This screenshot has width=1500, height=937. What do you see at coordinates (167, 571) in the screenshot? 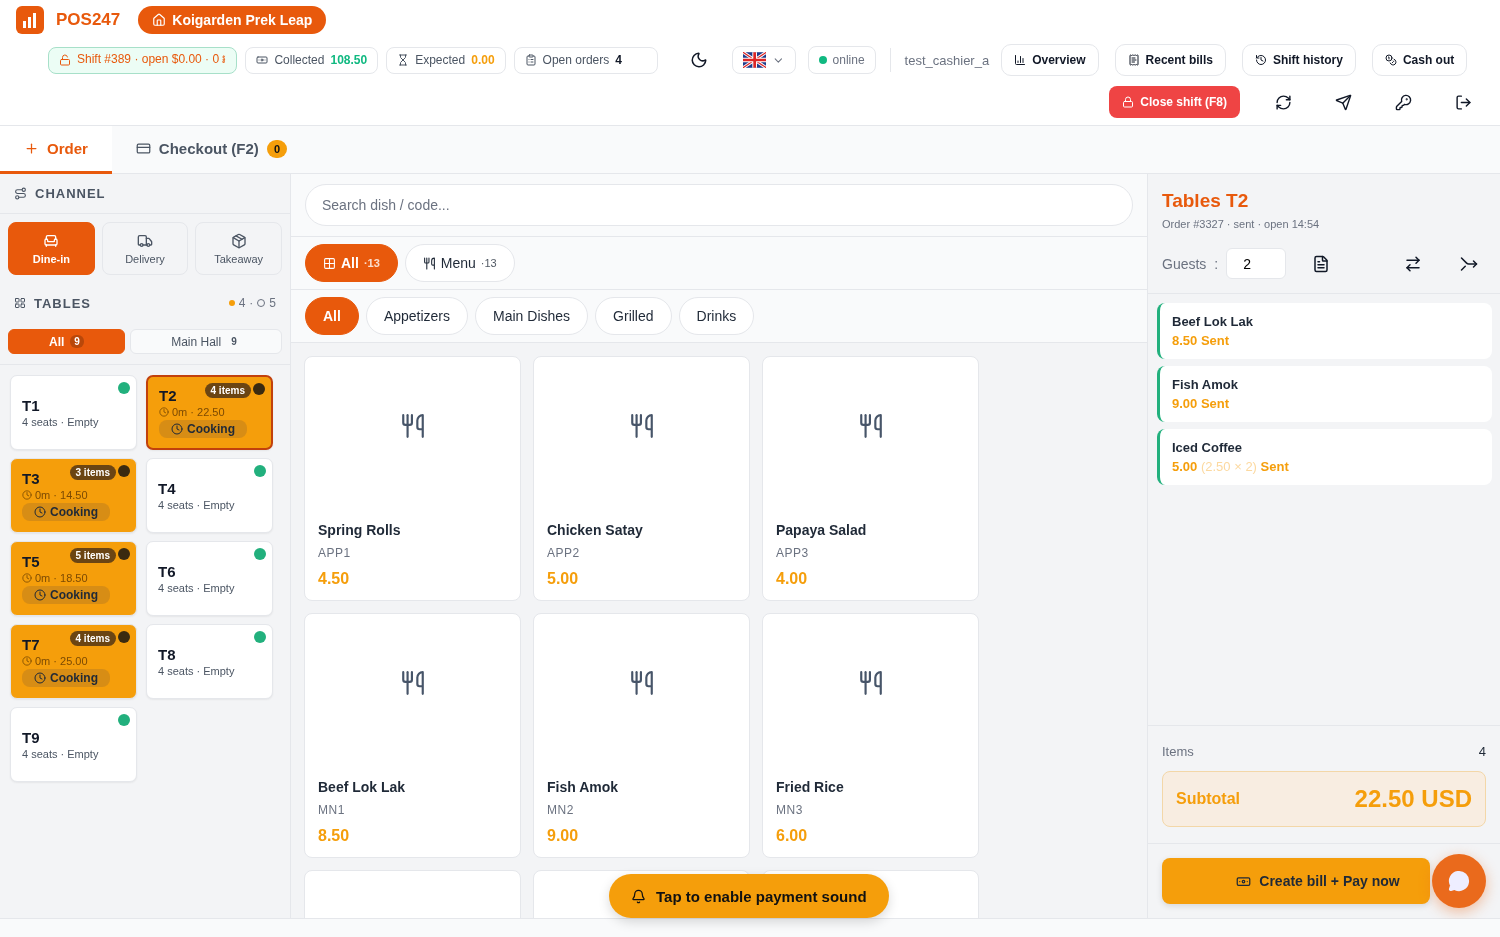
I see `table-name: T6` at bounding box center [167, 571].